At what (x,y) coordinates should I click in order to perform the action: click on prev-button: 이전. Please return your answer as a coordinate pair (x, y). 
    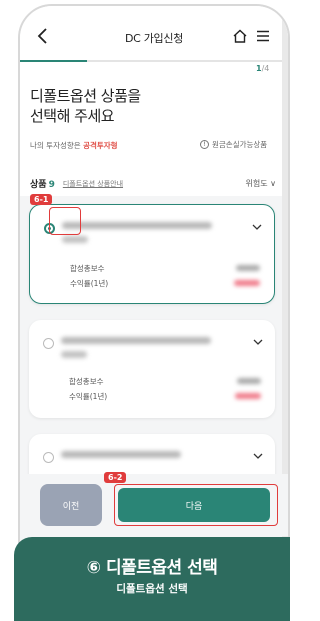
    Looking at the image, I should click on (71, 505).